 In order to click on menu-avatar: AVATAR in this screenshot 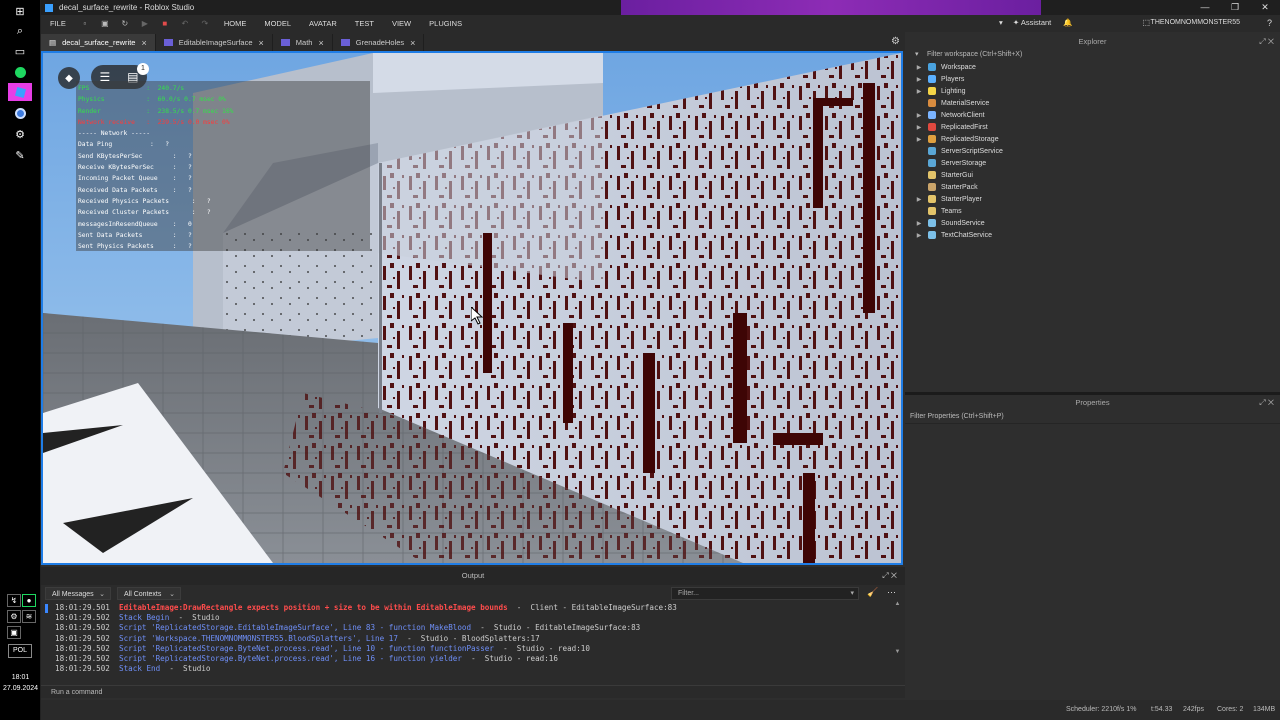, I will do `click(323, 23)`.